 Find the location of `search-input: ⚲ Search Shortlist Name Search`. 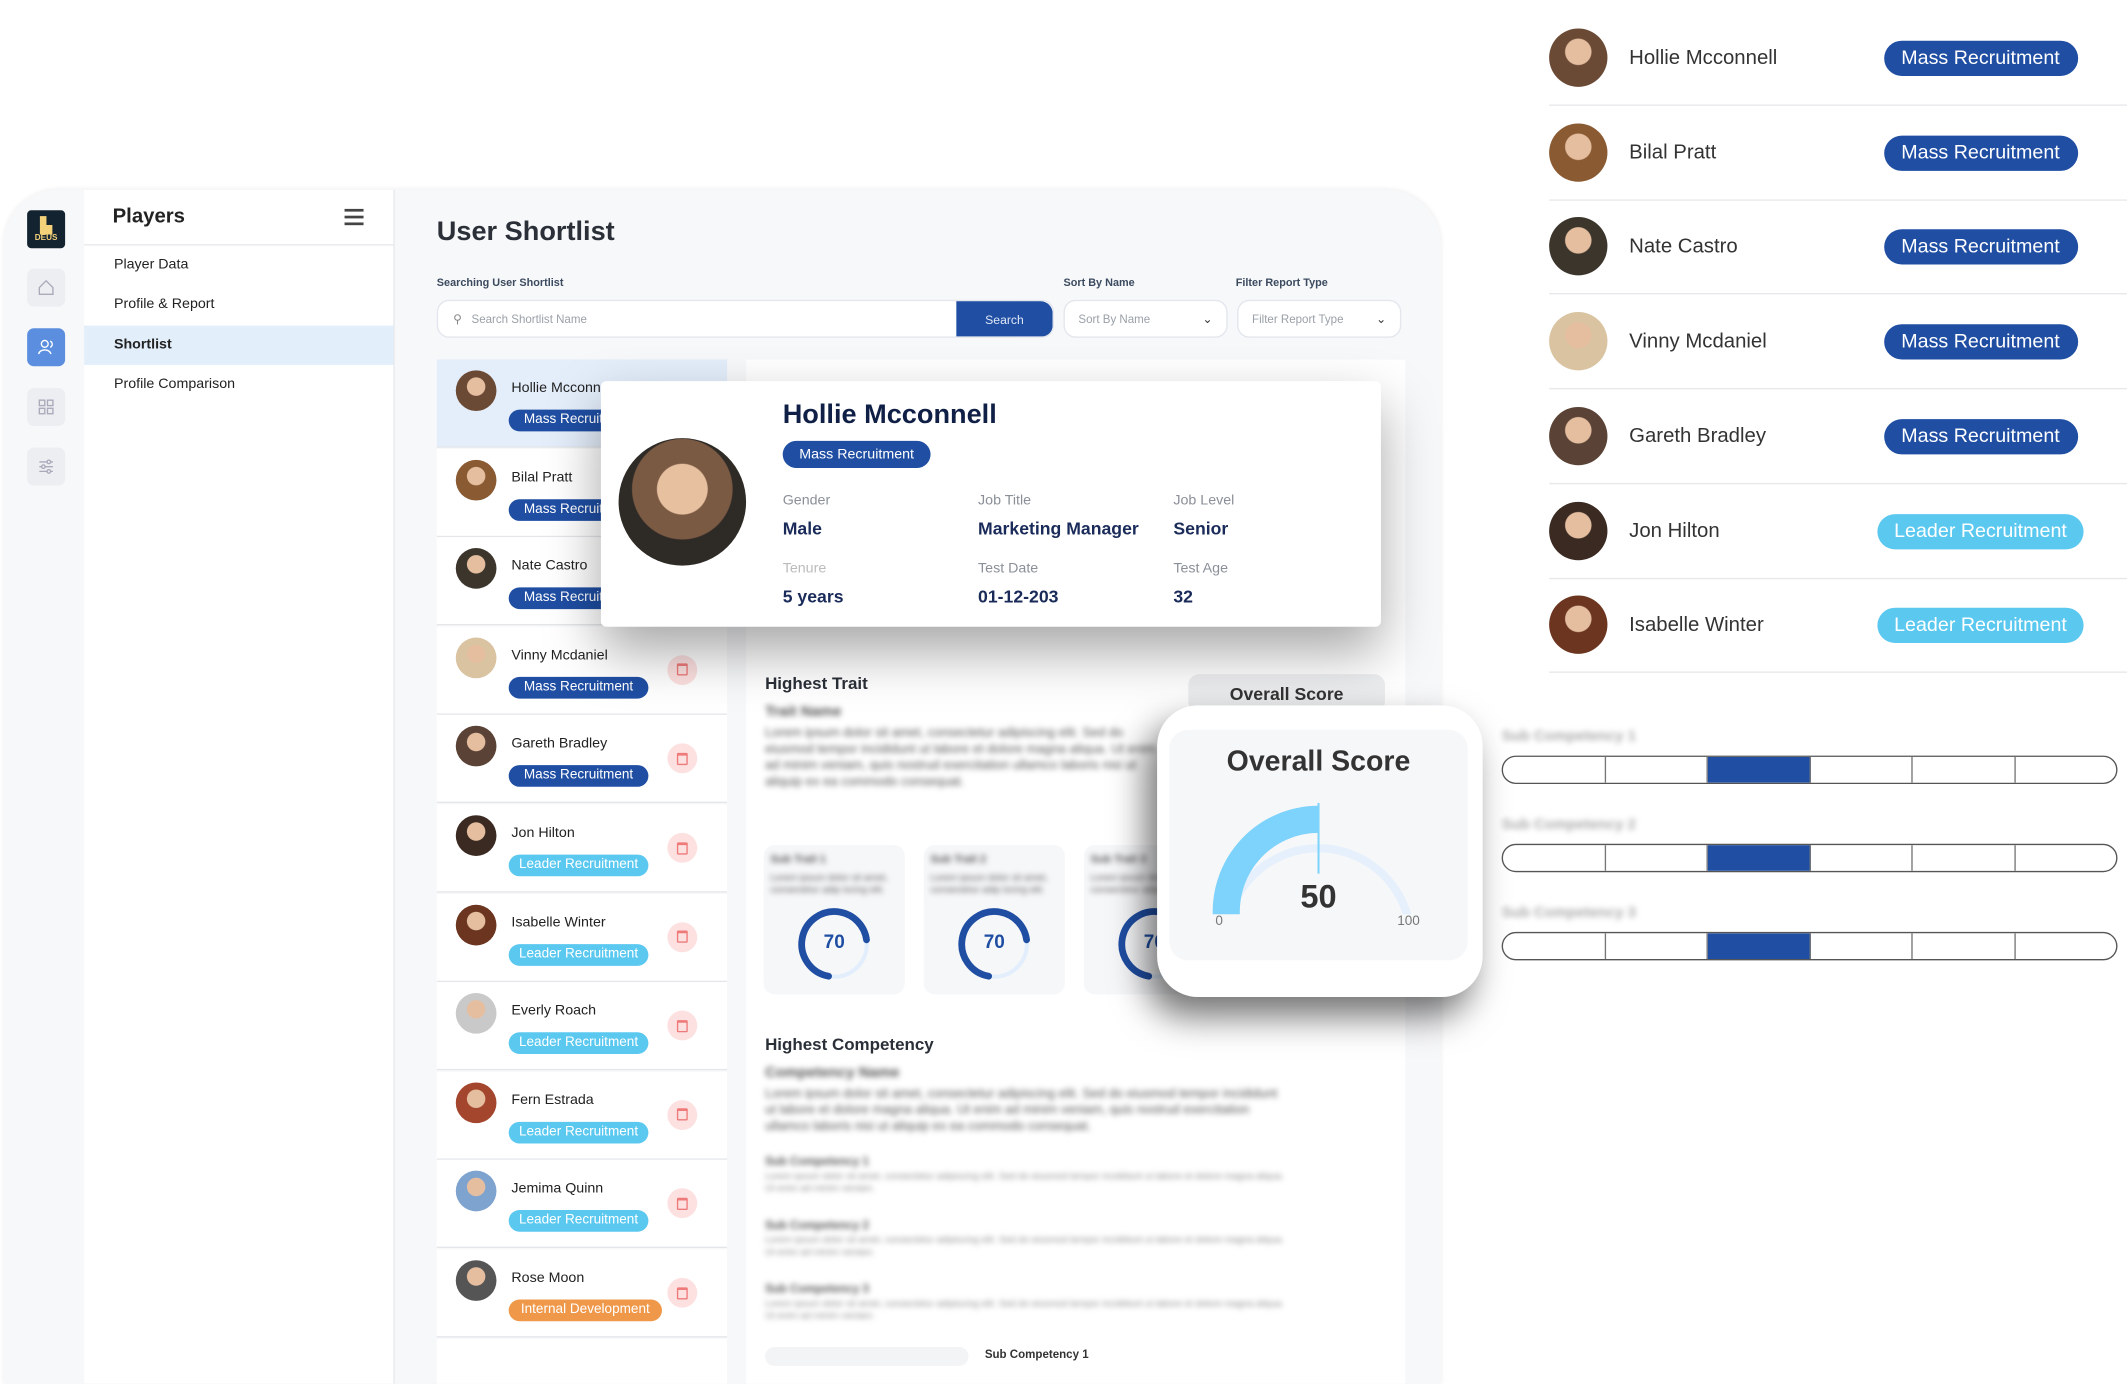

search-input: ⚲ Search Shortlist Name Search is located at coordinates (745, 318).